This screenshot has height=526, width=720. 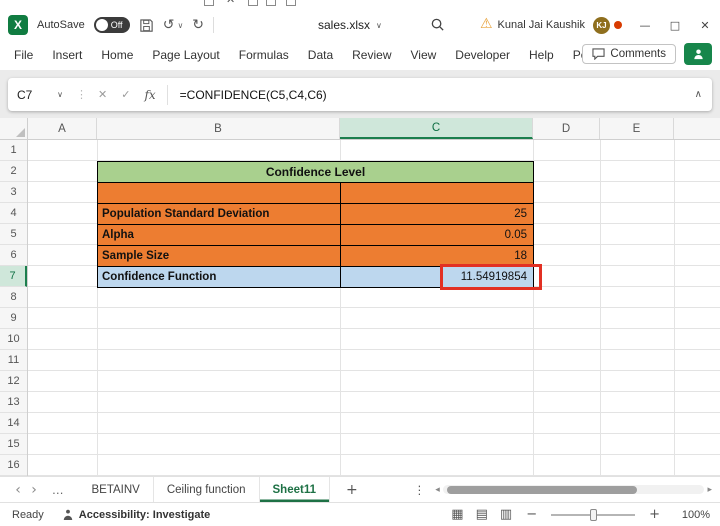 What do you see at coordinates (13, 171) in the screenshot?
I see `row-header-2: 2` at bounding box center [13, 171].